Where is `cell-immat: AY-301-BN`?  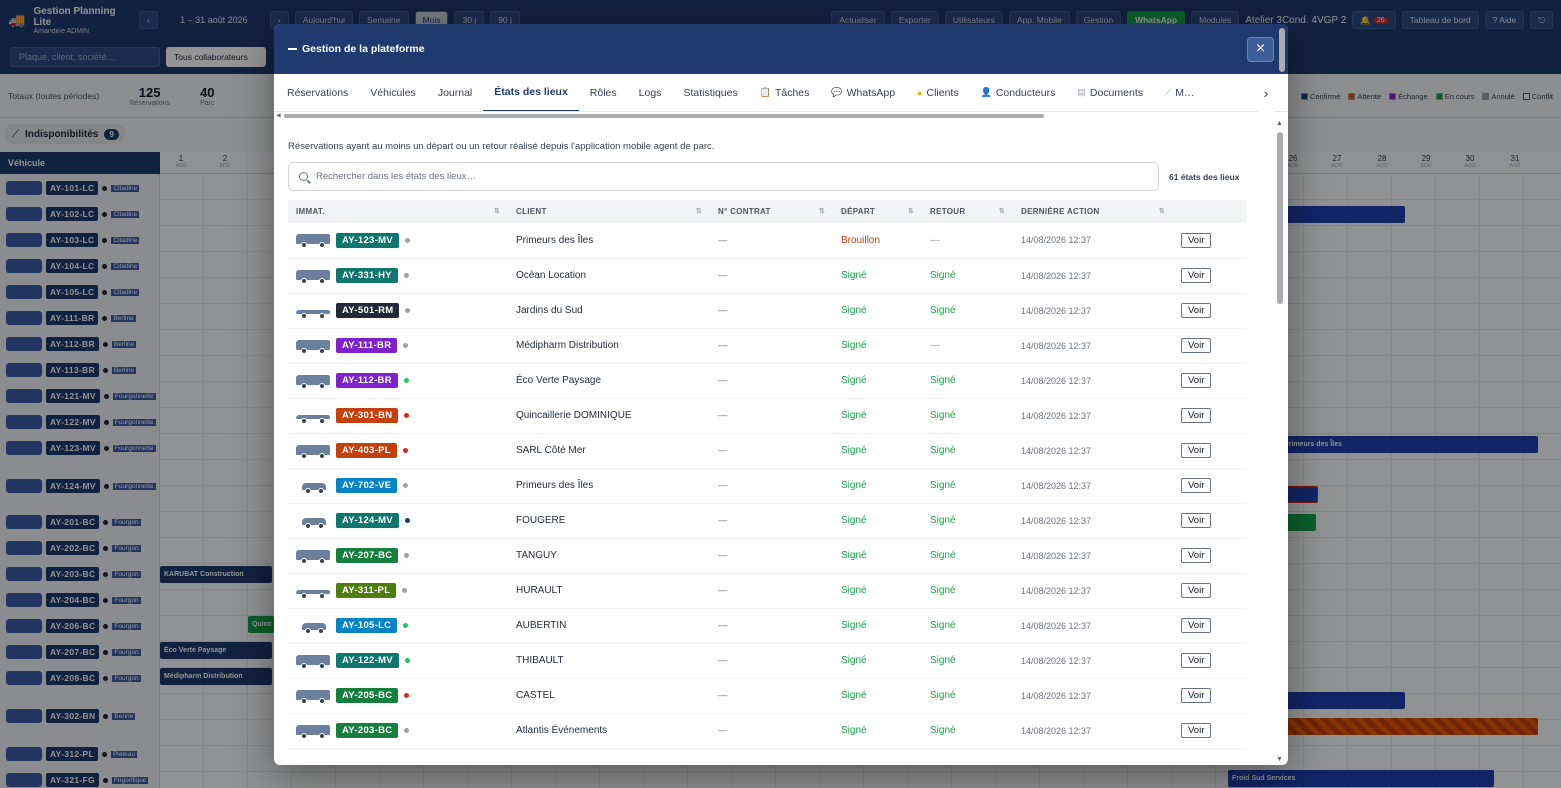
cell-immat: AY-301-BN is located at coordinates (398, 415).